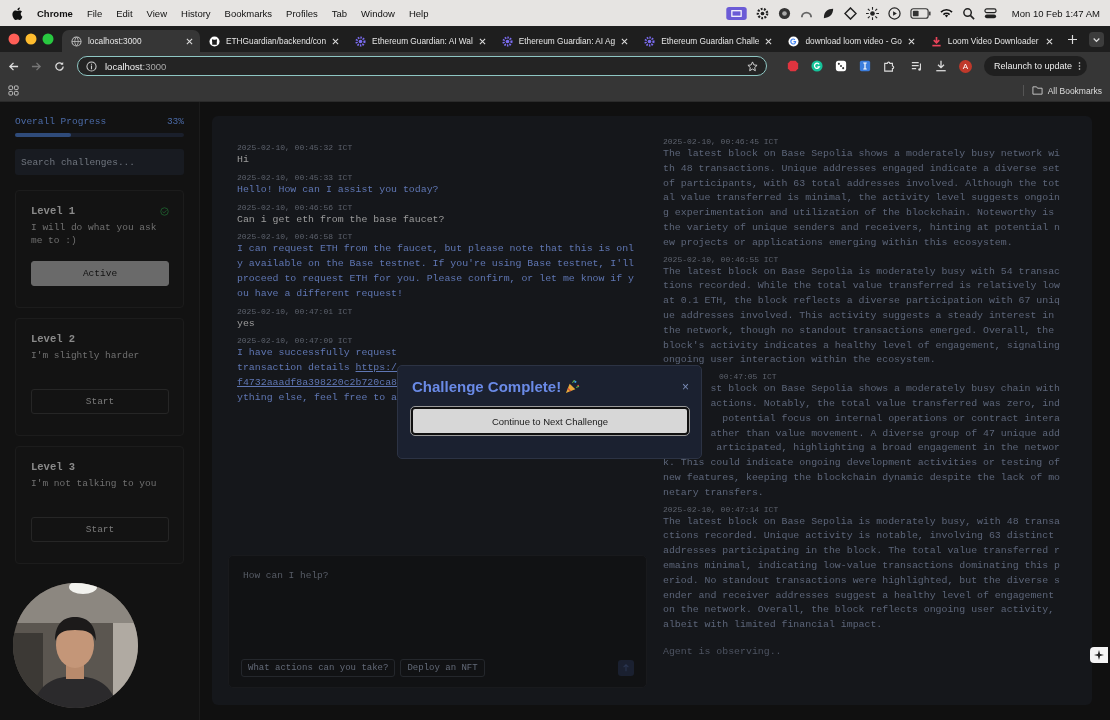 This screenshot has height=720, width=1110. I want to click on message-text: Can i get eth from the base faucet?, so click(341, 219).